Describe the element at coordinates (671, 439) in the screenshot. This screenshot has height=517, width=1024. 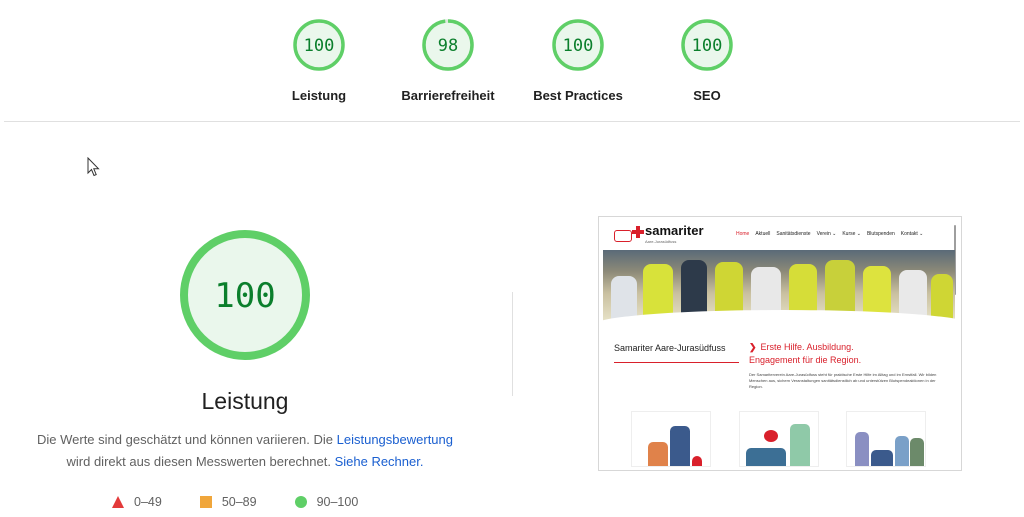
I see `preview-card-first-aid` at that location.